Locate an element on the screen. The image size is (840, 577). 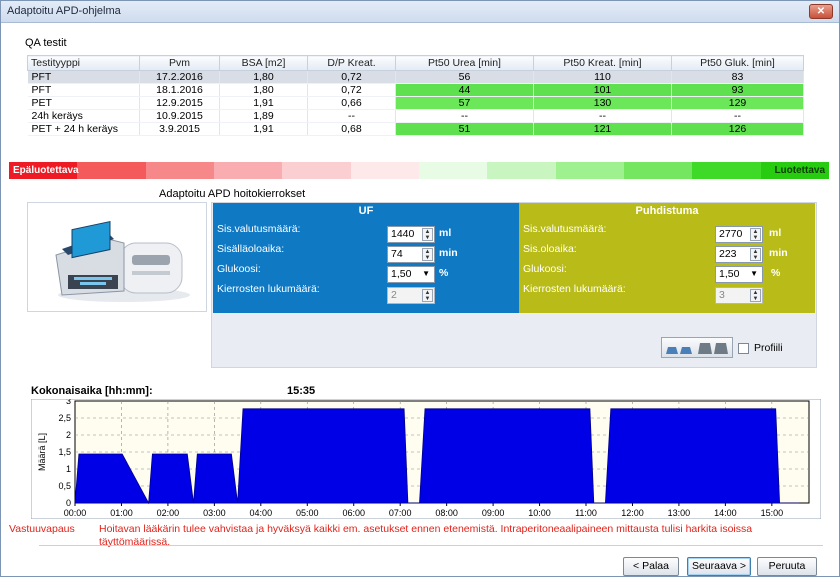
col-header-date: Pvm is located at coordinates (179, 63).